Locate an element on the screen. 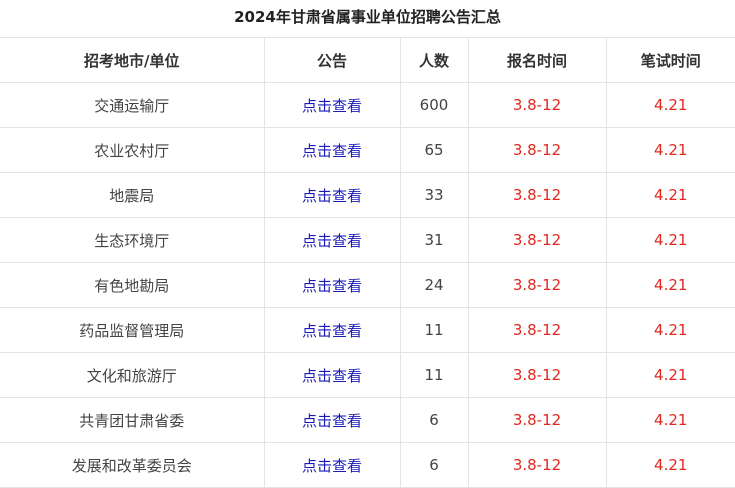 This screenshot has width=735, height=488. page-title: 2024年甘肃省属事业单位招聘公告汇总 is located at coordinates (367, 19).